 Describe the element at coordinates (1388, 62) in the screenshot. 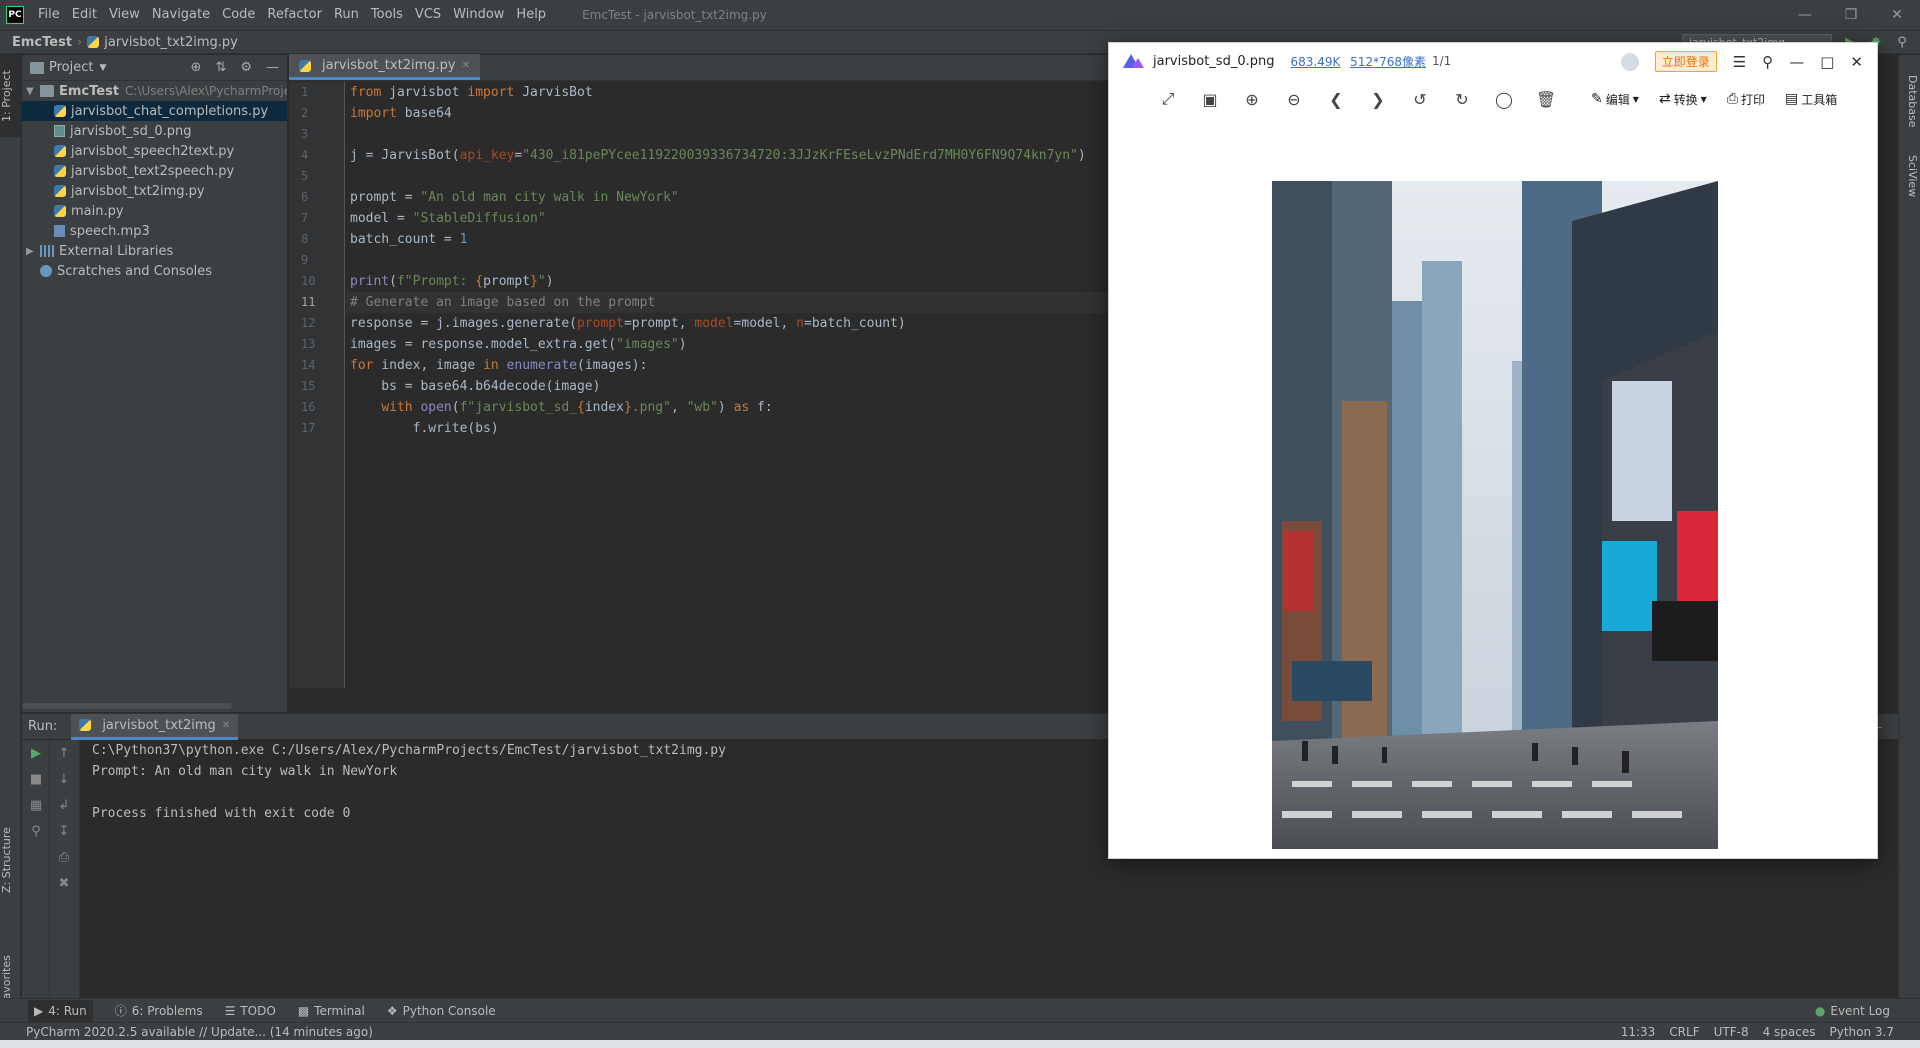

I see `viewer-dimensions: 512*768像素` at that location.